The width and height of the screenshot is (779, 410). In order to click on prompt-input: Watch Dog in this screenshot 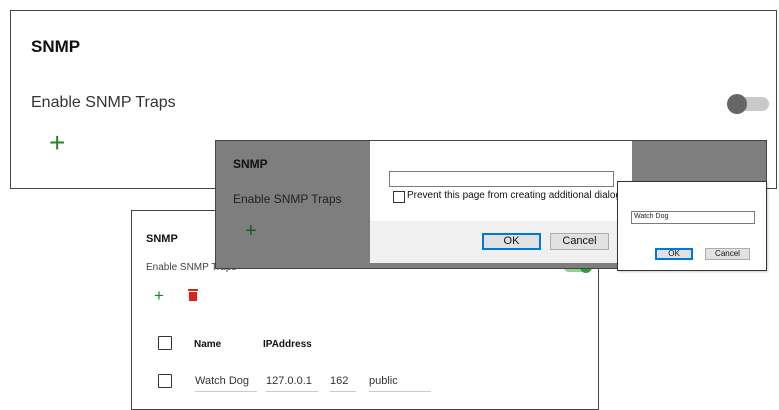, I will do `click(693, 217)`.